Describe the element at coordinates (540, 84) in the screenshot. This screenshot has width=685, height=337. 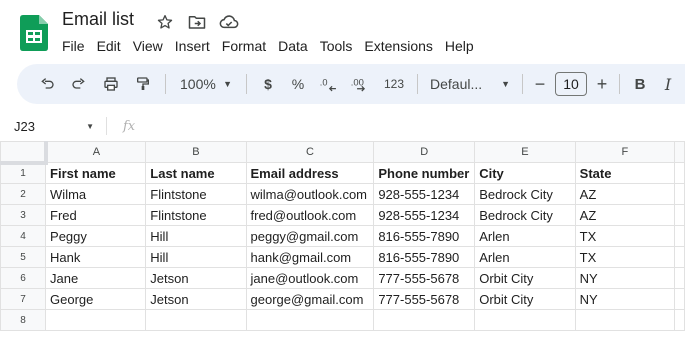
I see `decrease-font-size-button: −` at that location.